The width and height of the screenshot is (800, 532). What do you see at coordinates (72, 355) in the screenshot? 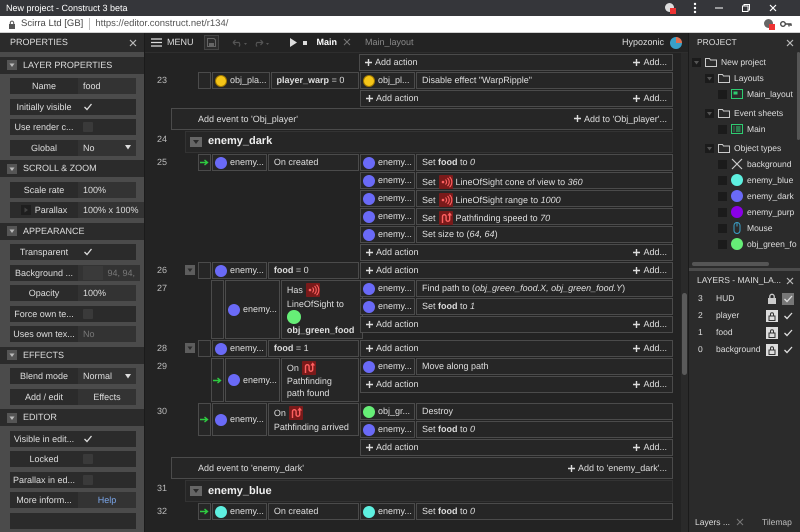
I see `section-header: EFFECTS` at bounding box center [72, 355].